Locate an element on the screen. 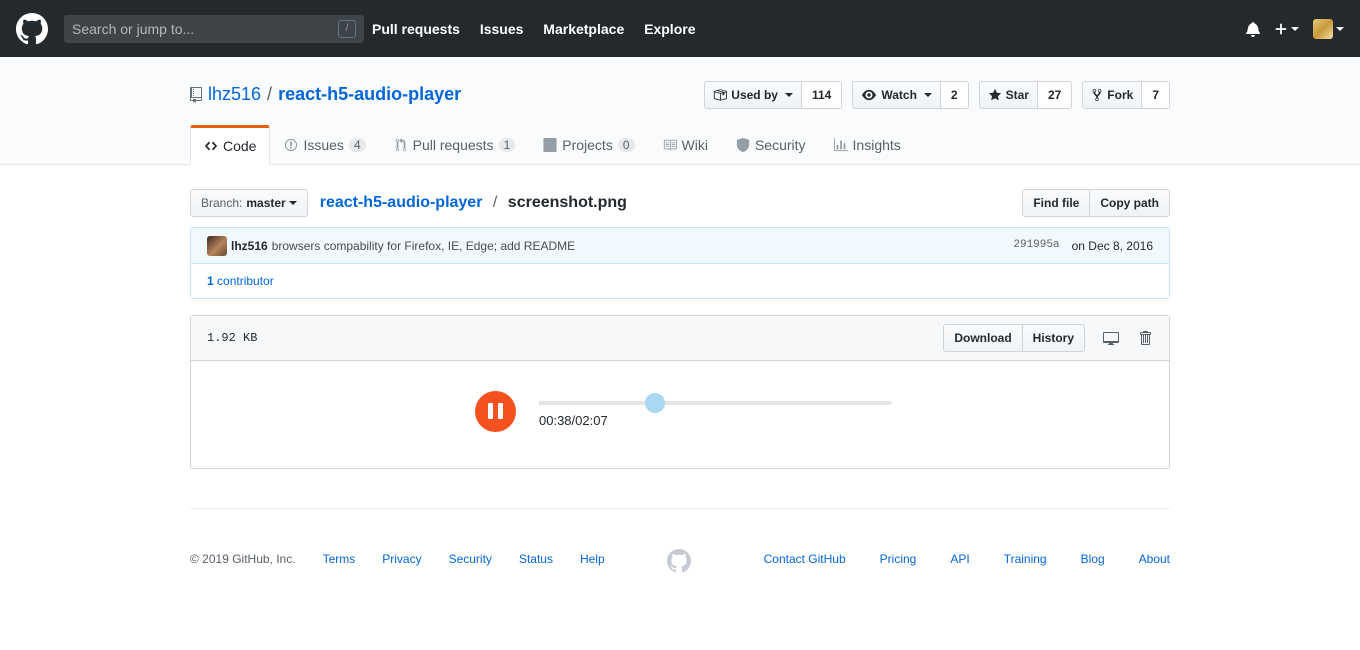  star-count: 27 is located at coordinates (1055, 95).